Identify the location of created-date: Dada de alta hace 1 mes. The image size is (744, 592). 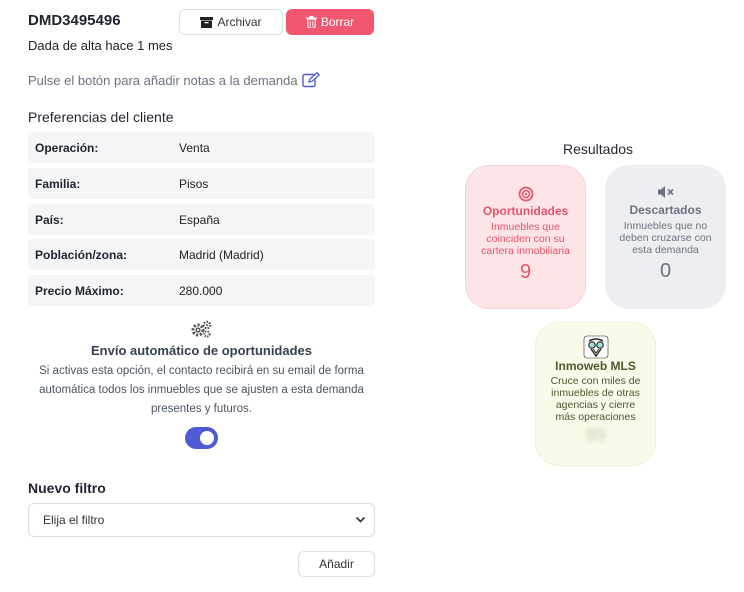
(100, 45).